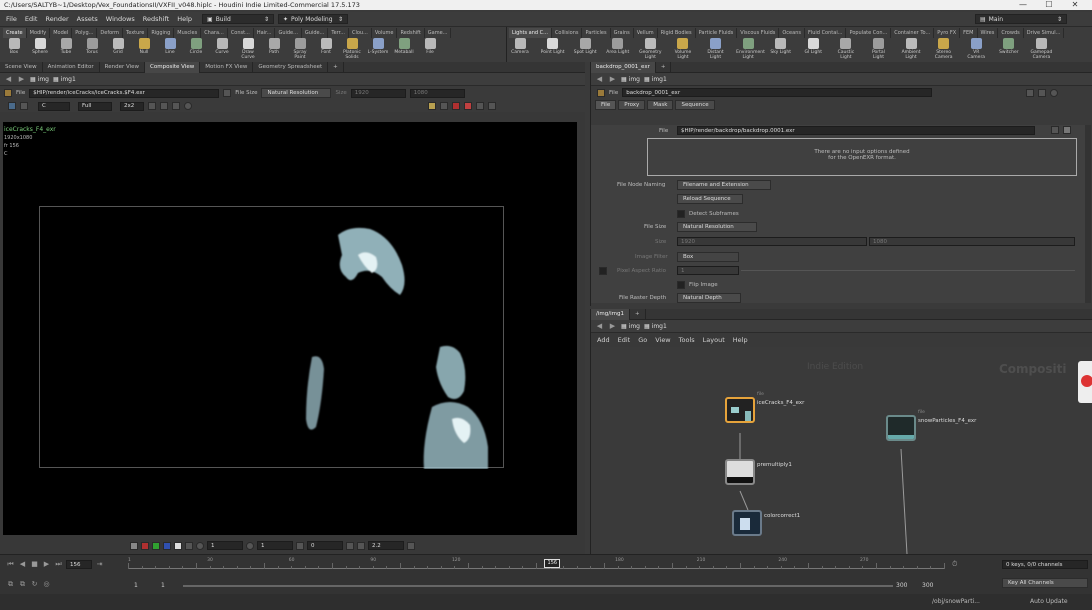 This screenshot has width=1092, height=610. Describe the element at coordinates (296, 93) in the screenshot. I see `left-filesize-select: Natural Resolution` at that location.